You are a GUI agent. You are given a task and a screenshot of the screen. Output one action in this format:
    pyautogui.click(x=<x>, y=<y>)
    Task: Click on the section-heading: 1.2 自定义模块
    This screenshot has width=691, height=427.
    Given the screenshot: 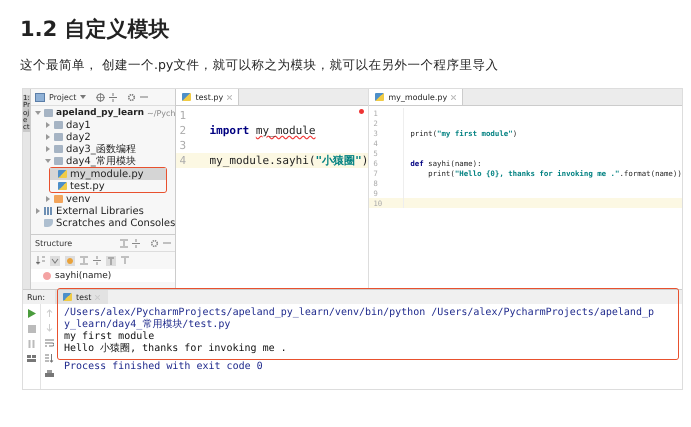 What is the action you would take?
    pyautogui.click(x=94, y=29)
    